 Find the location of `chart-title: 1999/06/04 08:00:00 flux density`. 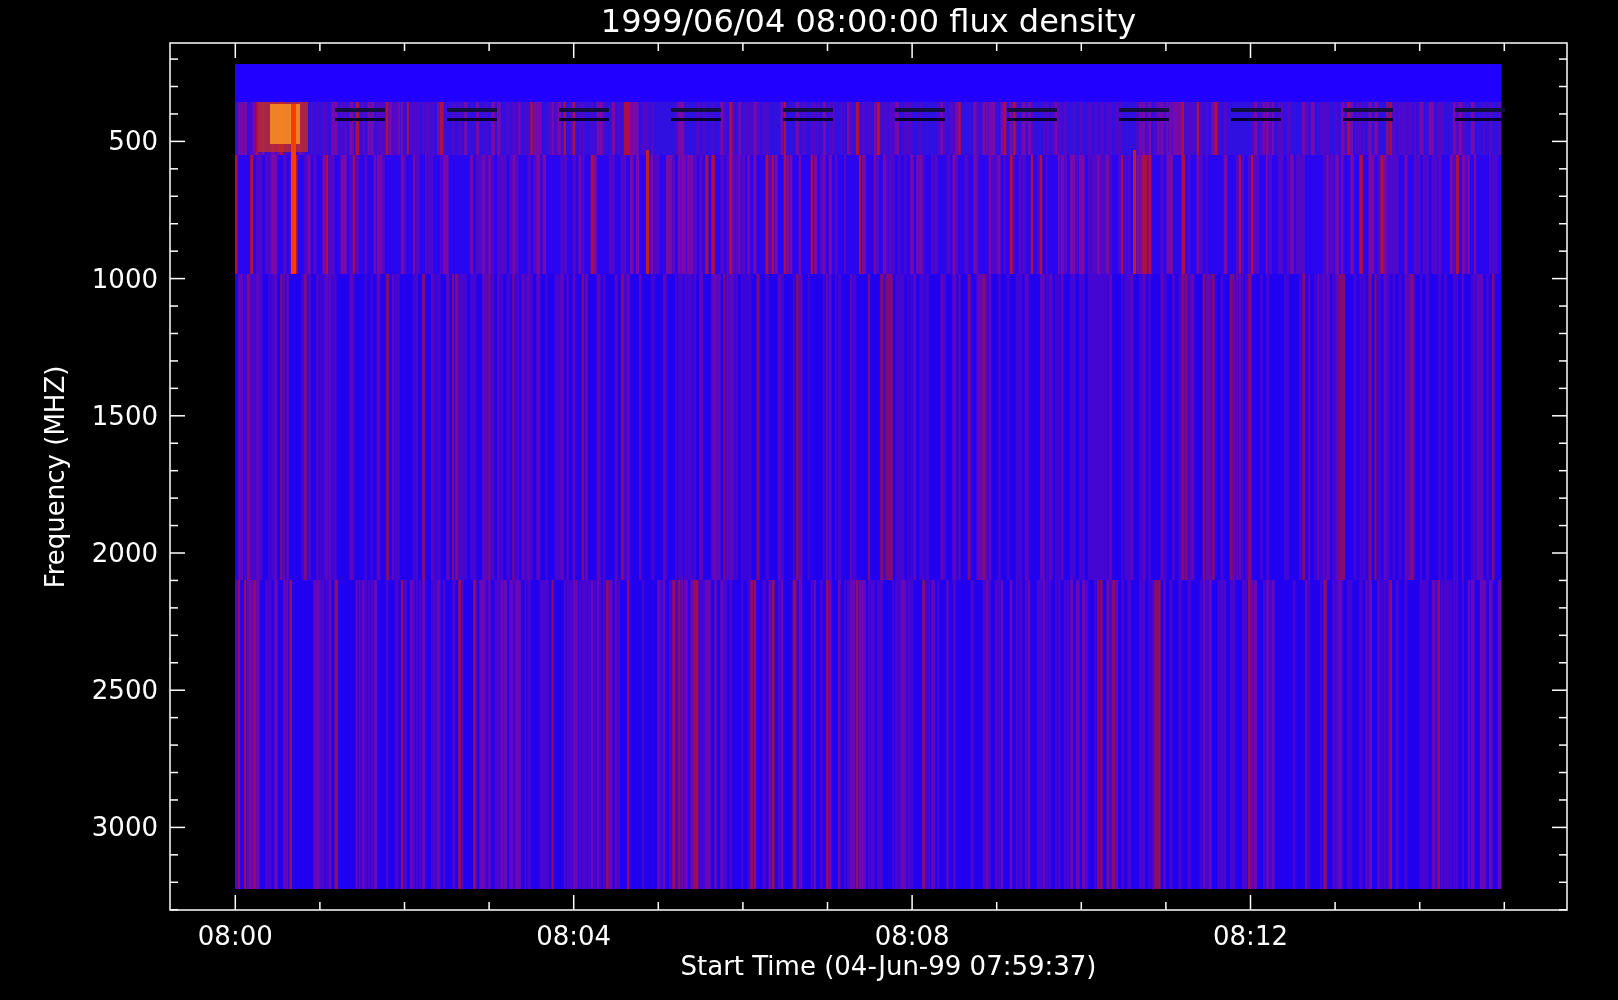

chart-title: 1999/06/04 08:00:00 flux density is located at coordinates (868, 21).